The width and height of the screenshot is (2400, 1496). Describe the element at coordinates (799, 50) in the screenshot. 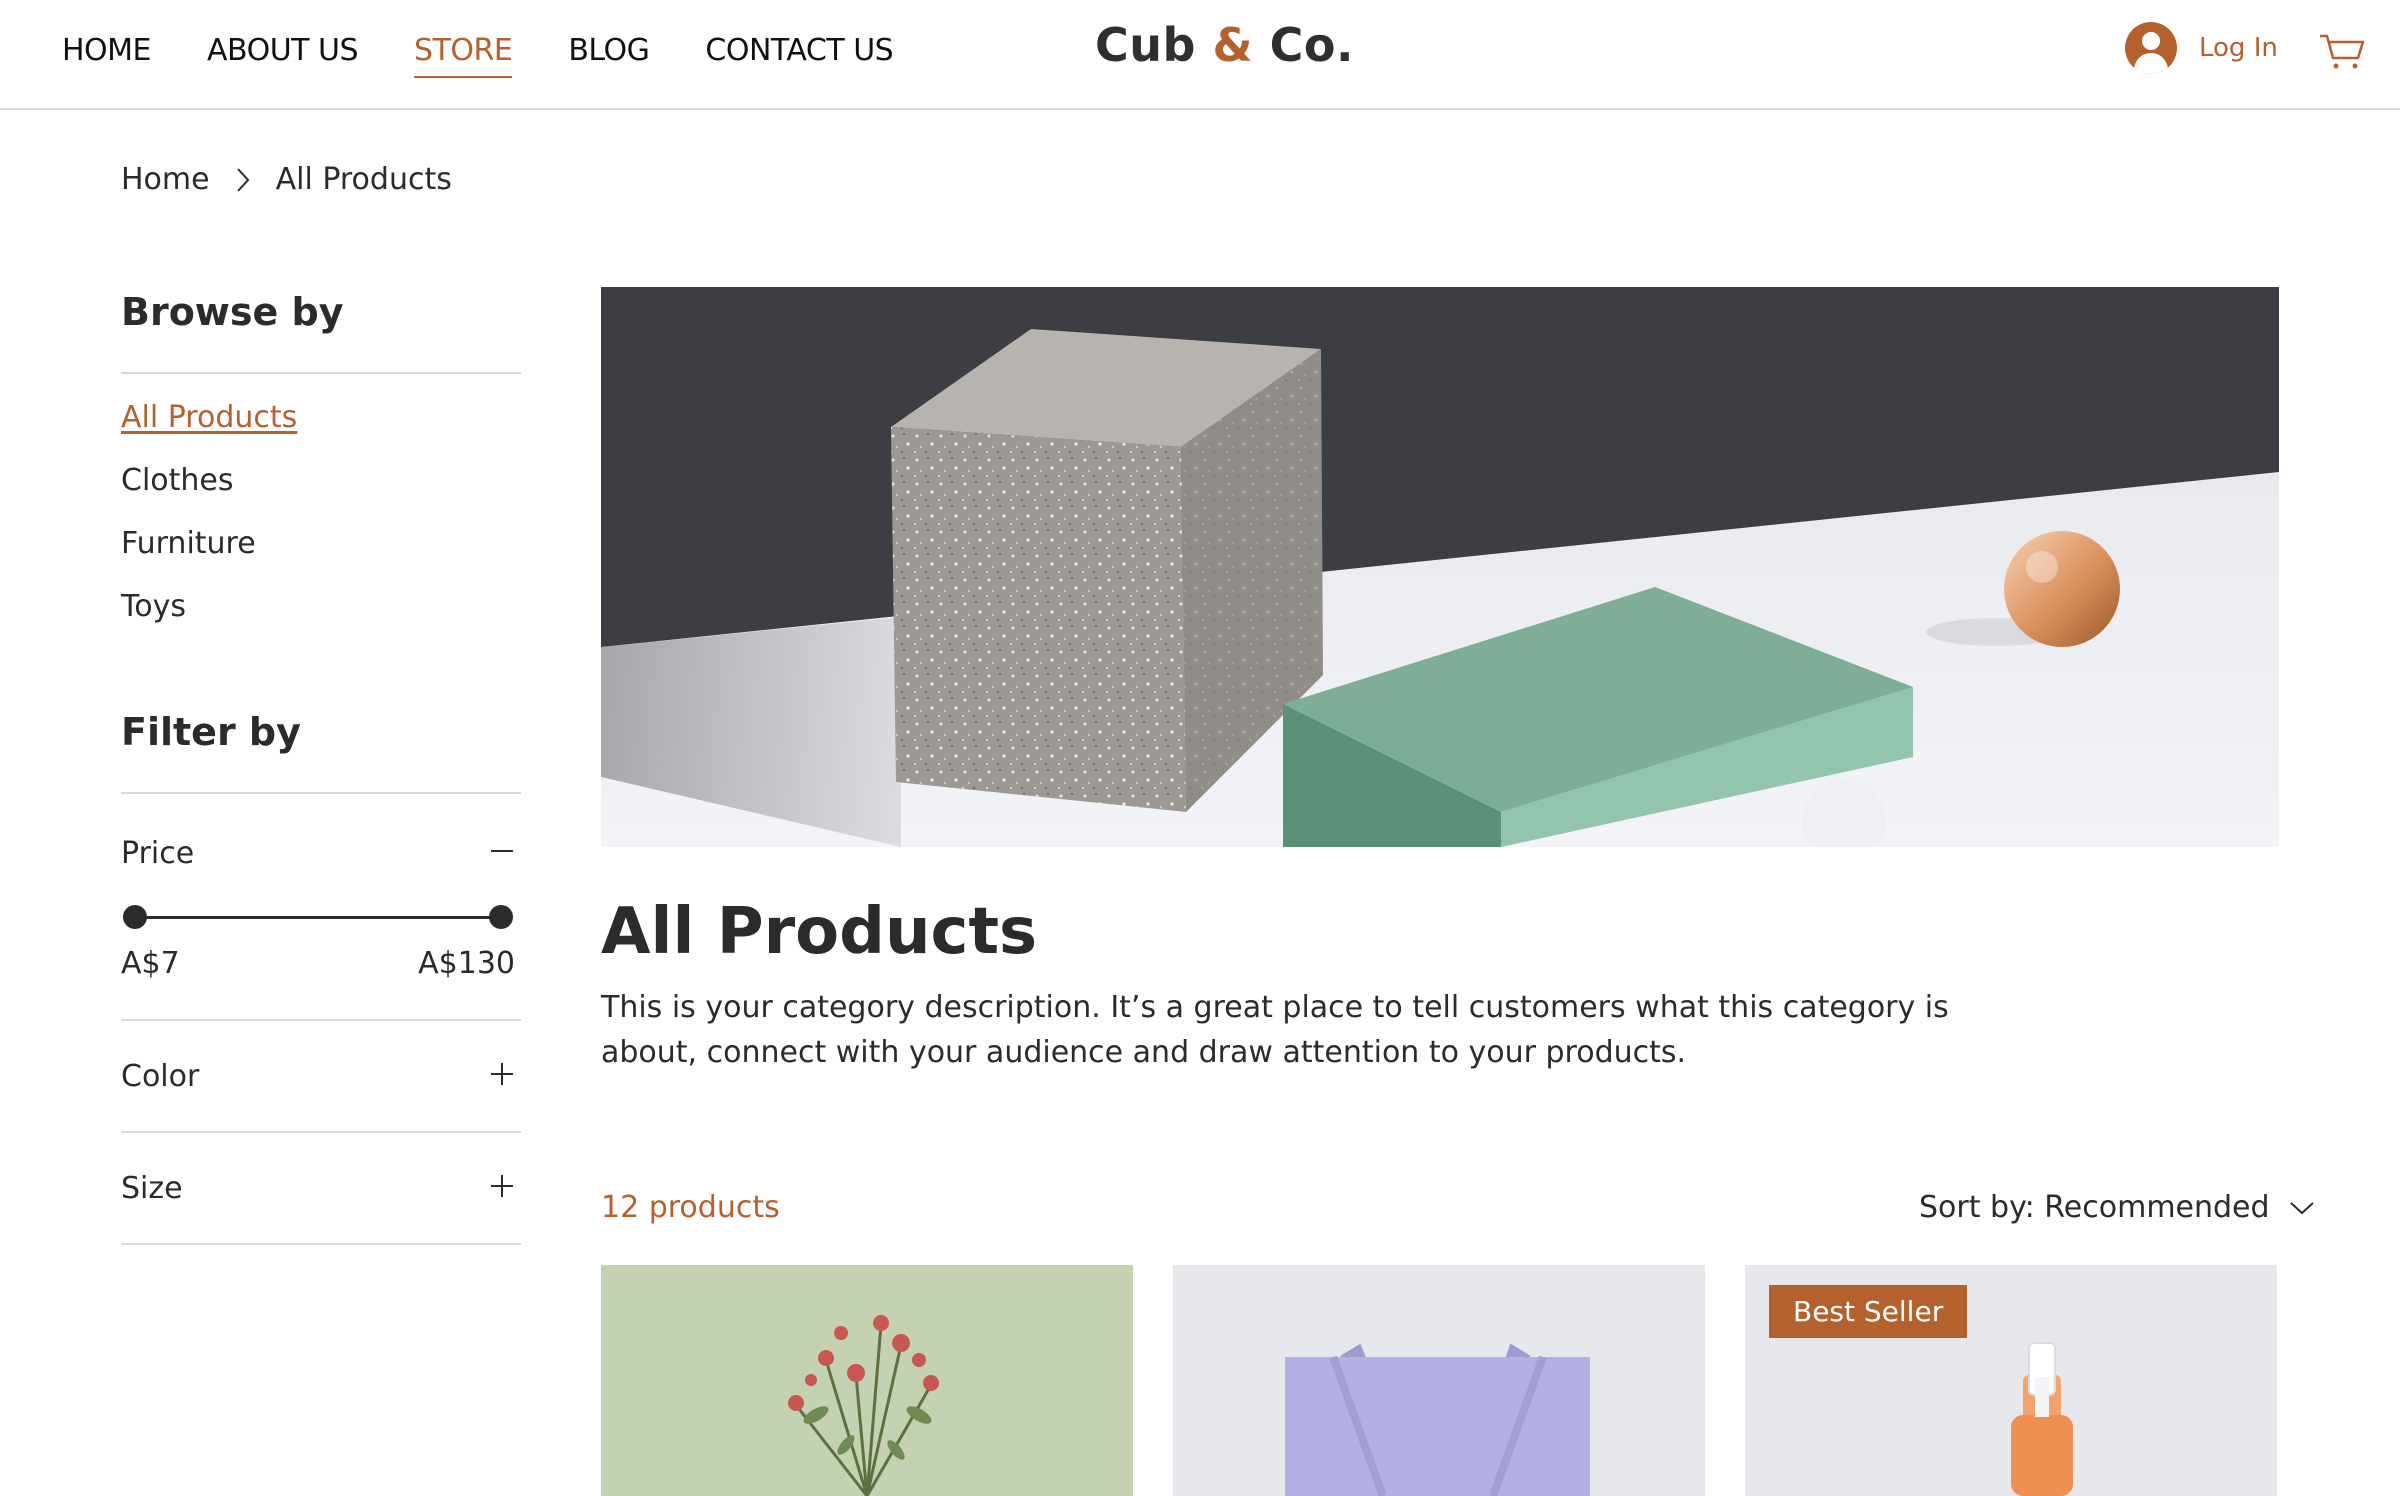

I see `nav-contact-us: CONTACT US` at that location.